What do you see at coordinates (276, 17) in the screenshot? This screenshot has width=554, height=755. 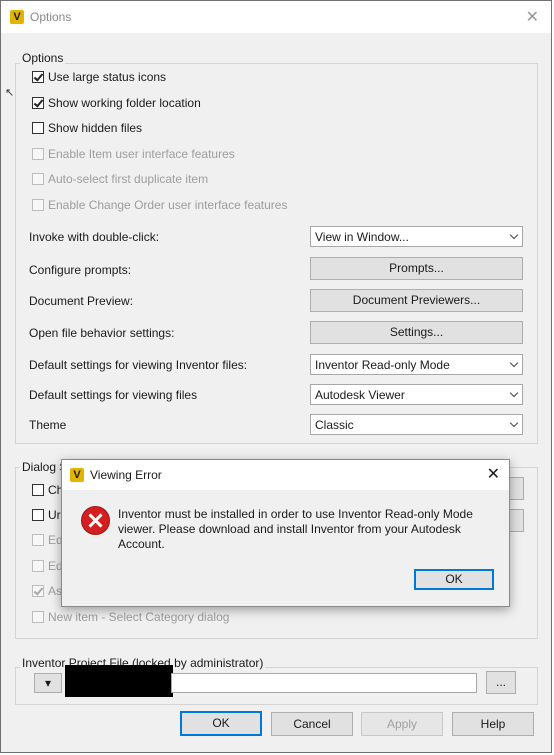 I see `title-bar: V Options ✕` at bounding box center [276, 17].